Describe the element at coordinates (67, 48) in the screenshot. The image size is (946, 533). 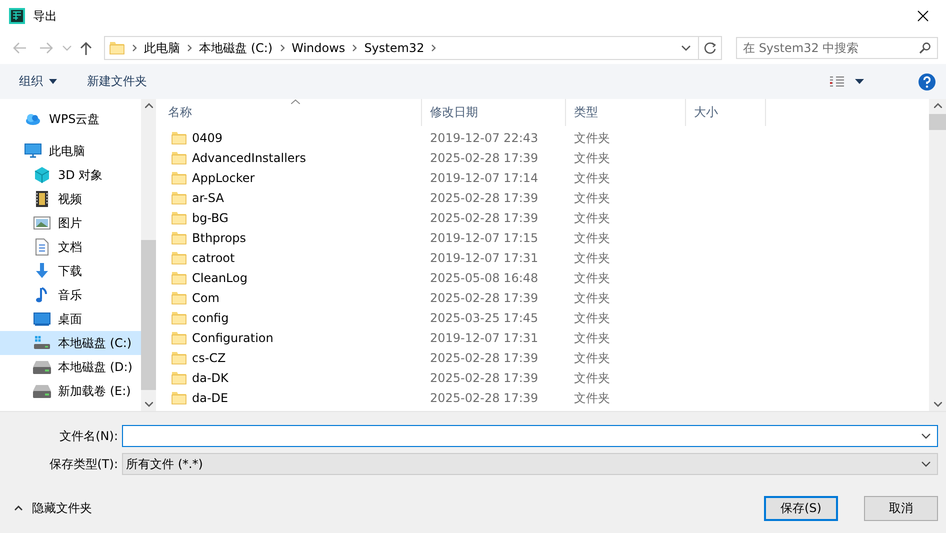
I see `recent-caret-icon` at that location.